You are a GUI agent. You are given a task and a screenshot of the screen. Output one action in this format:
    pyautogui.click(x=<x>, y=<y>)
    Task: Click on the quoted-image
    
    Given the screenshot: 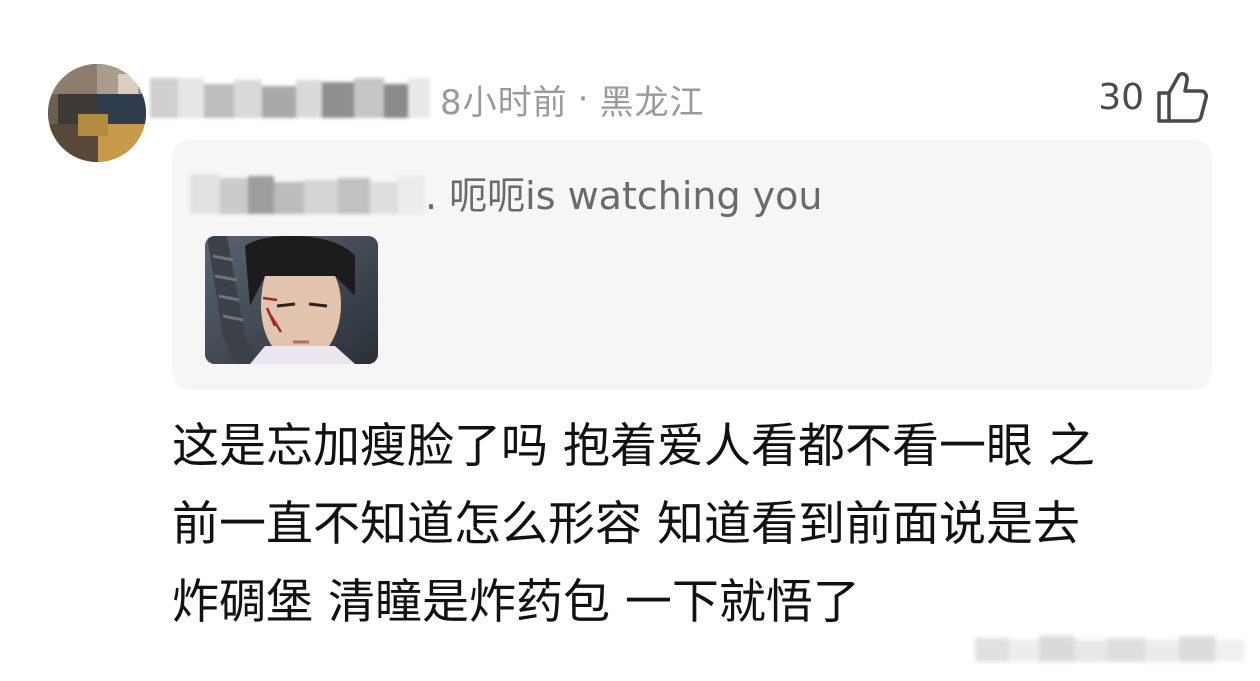 What is the action you would take?
    pyautogui.click(x=291, y=300)
    